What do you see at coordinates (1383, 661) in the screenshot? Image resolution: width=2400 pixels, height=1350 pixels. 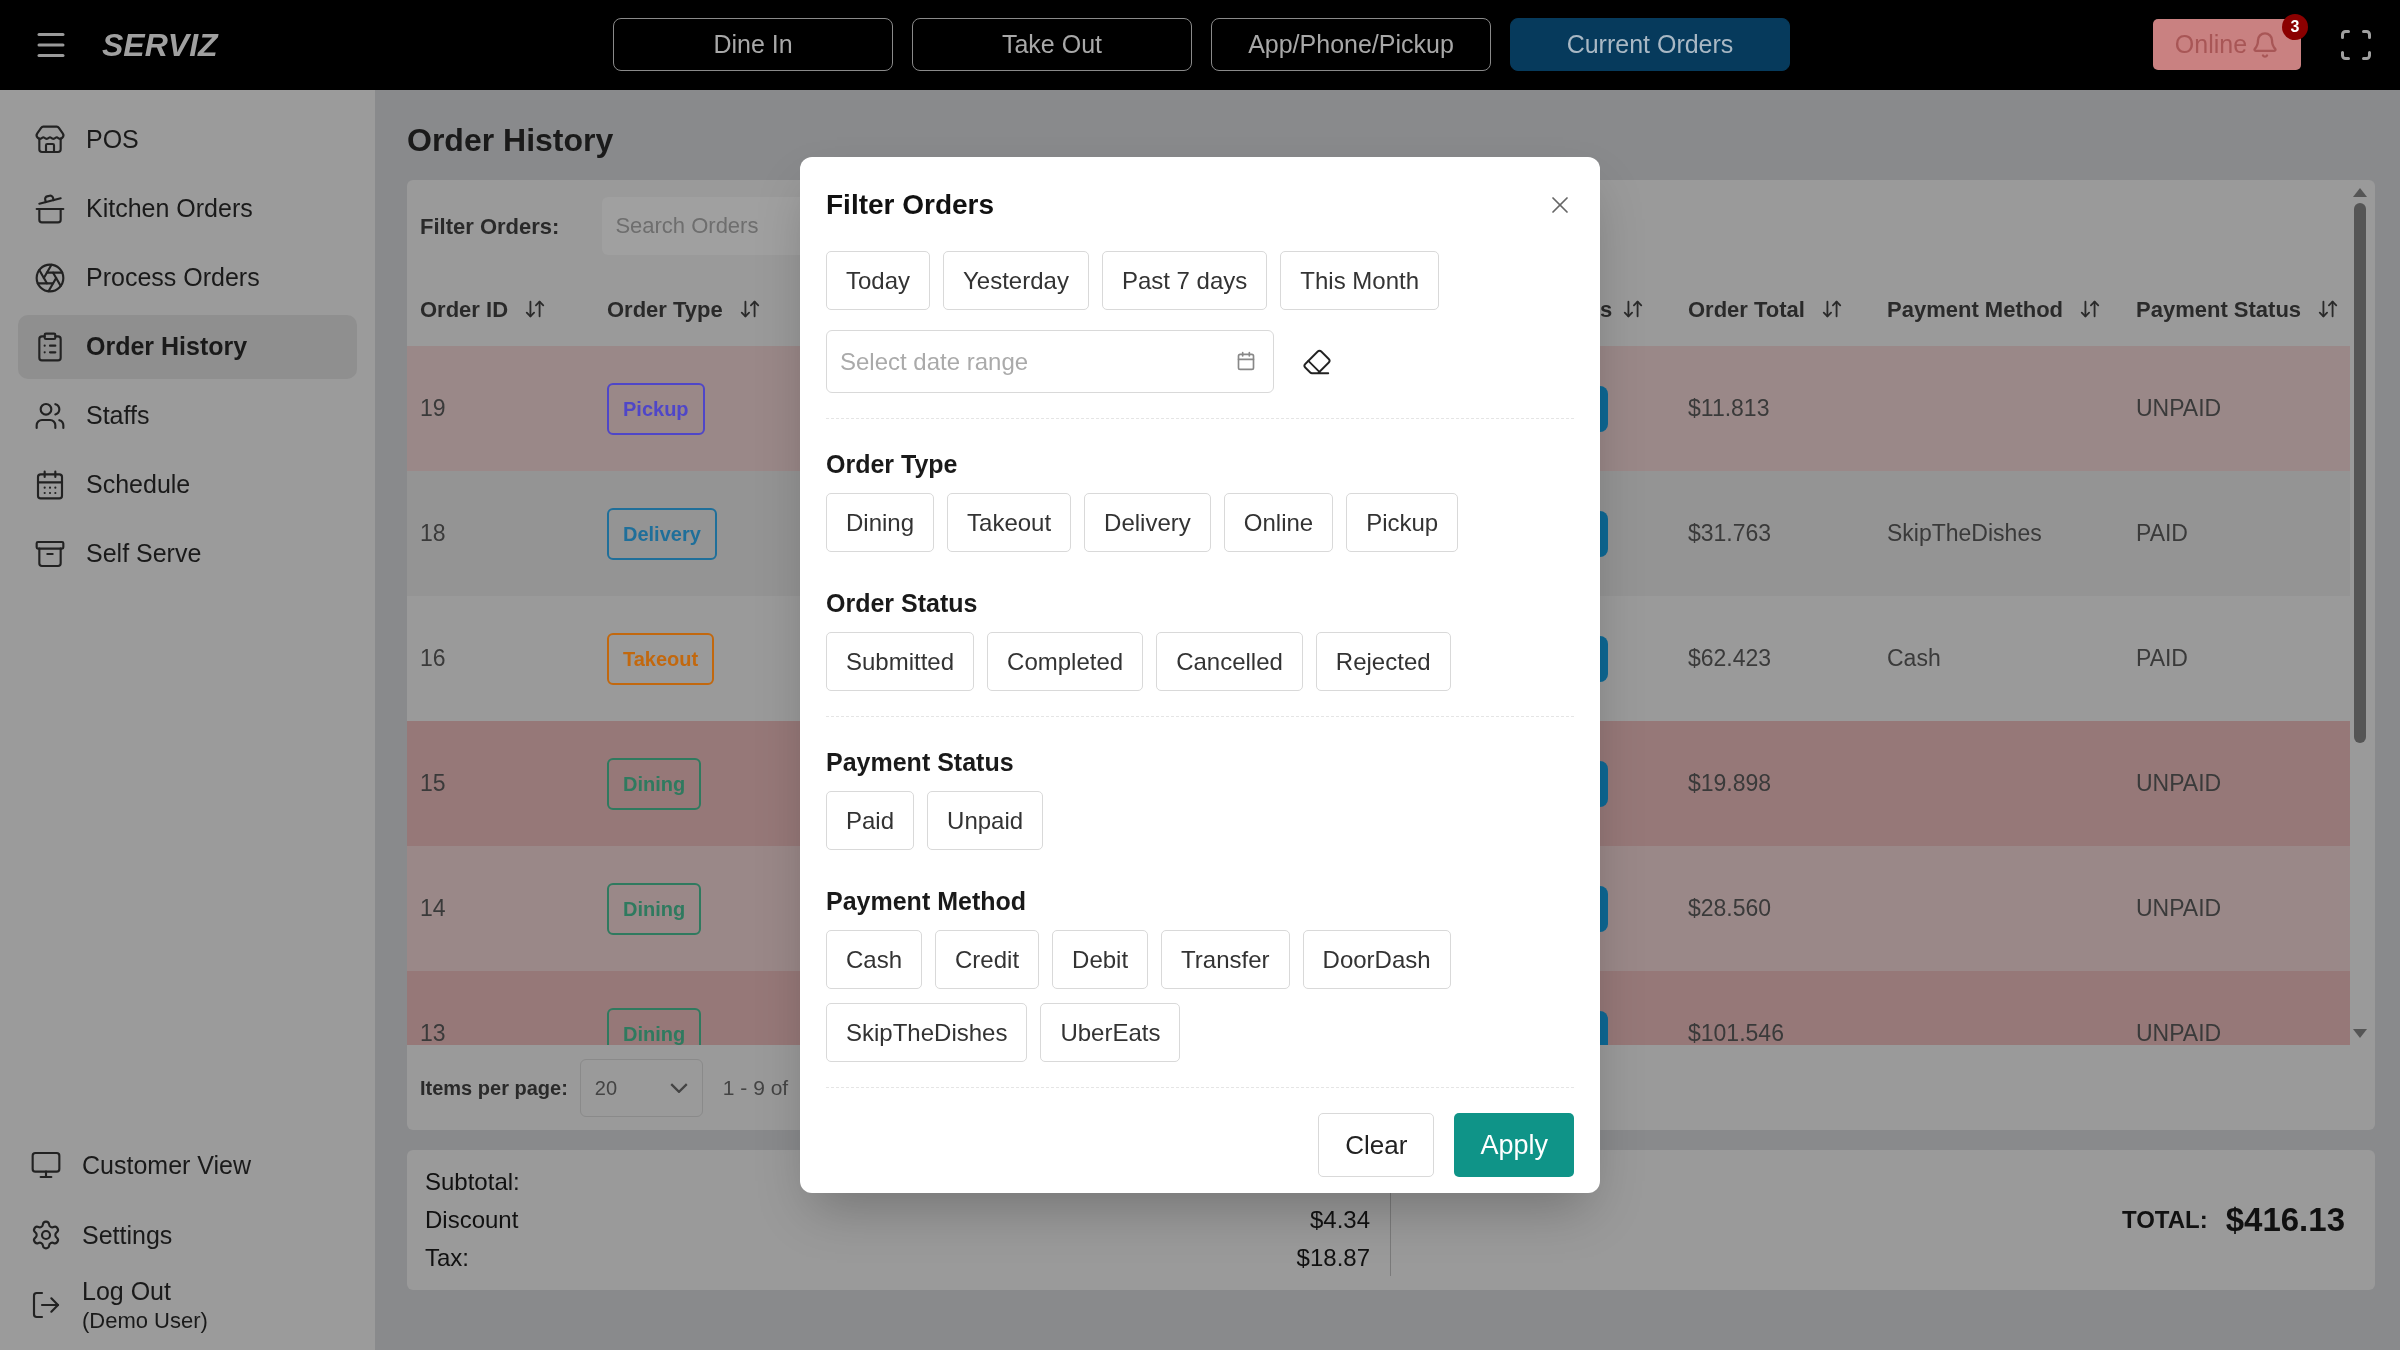 I see `filter-chip: Rejected` at bounding box center [1383, 661].